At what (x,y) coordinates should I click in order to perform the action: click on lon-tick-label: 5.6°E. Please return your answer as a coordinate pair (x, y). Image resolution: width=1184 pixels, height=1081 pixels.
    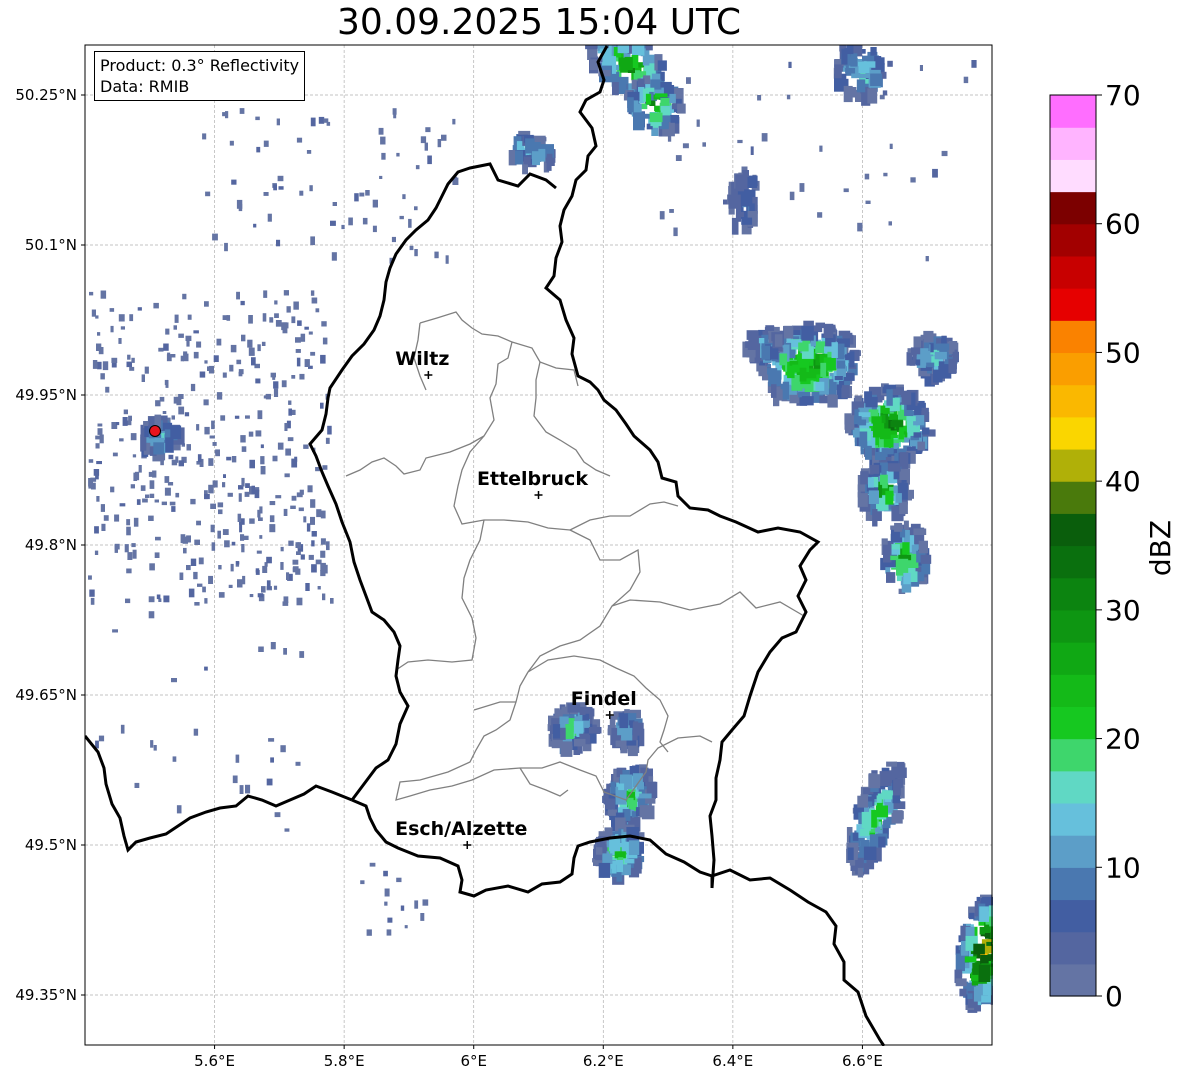
    Looking at the image, I should click on (214, 1061).